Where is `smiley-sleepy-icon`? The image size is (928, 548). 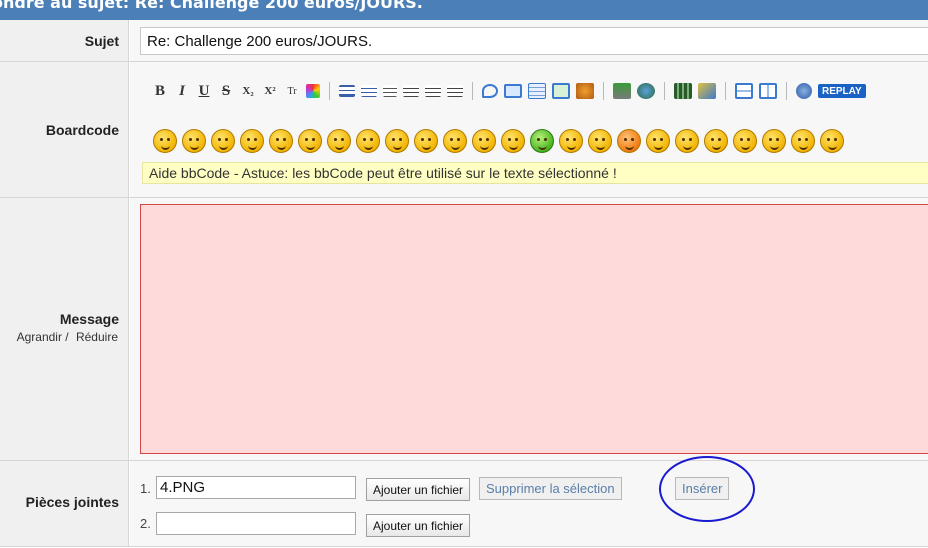 smiley-sleepy-icon is located at coordinates (571, 141).